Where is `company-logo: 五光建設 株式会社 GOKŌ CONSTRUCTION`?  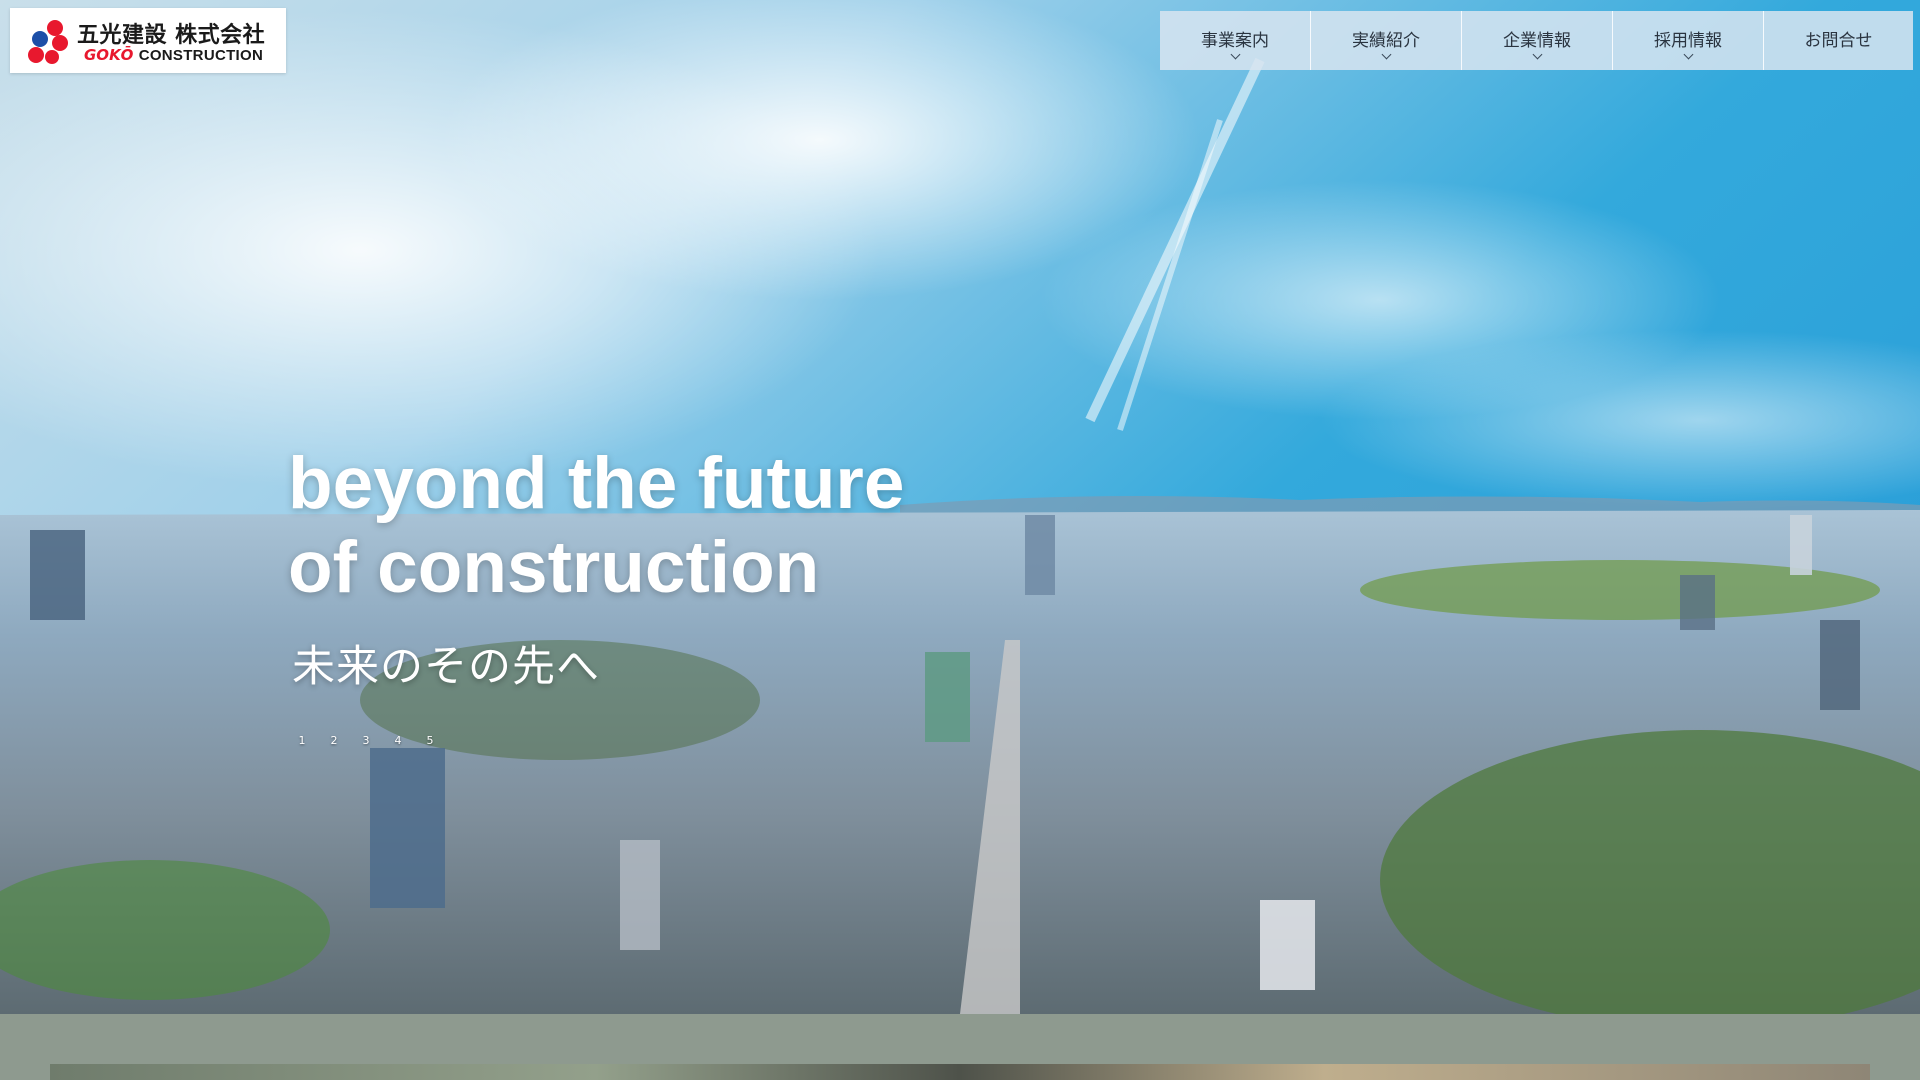 company-logo: 五光建設 株式会社 GOKŌ CONSTRUCTION is located at coordinates (148, 40).